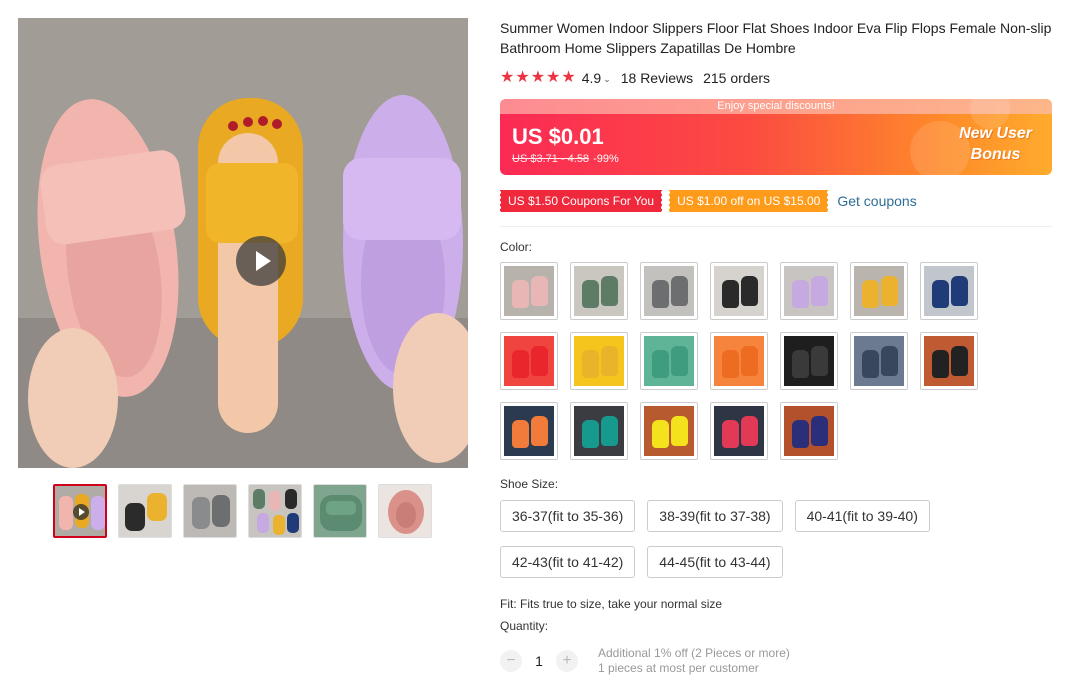 The height and width of the screenshot is (681, 1068). Describe the element at coordinates (678, 668) in the screenshot. I see `quantity-limit-note: 1 pieces at most per customer` at that location.